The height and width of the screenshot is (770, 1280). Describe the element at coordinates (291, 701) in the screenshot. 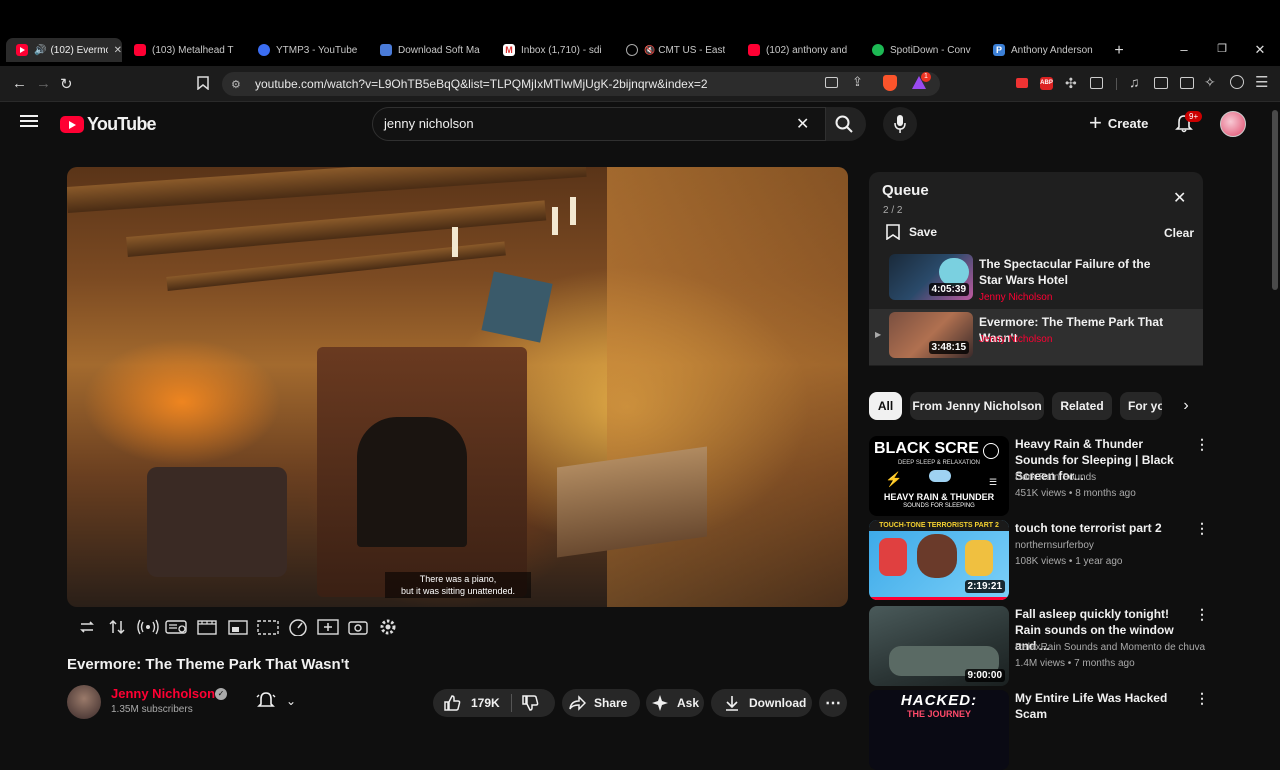

I see `chevron-down-icon: ⌄` at that location.